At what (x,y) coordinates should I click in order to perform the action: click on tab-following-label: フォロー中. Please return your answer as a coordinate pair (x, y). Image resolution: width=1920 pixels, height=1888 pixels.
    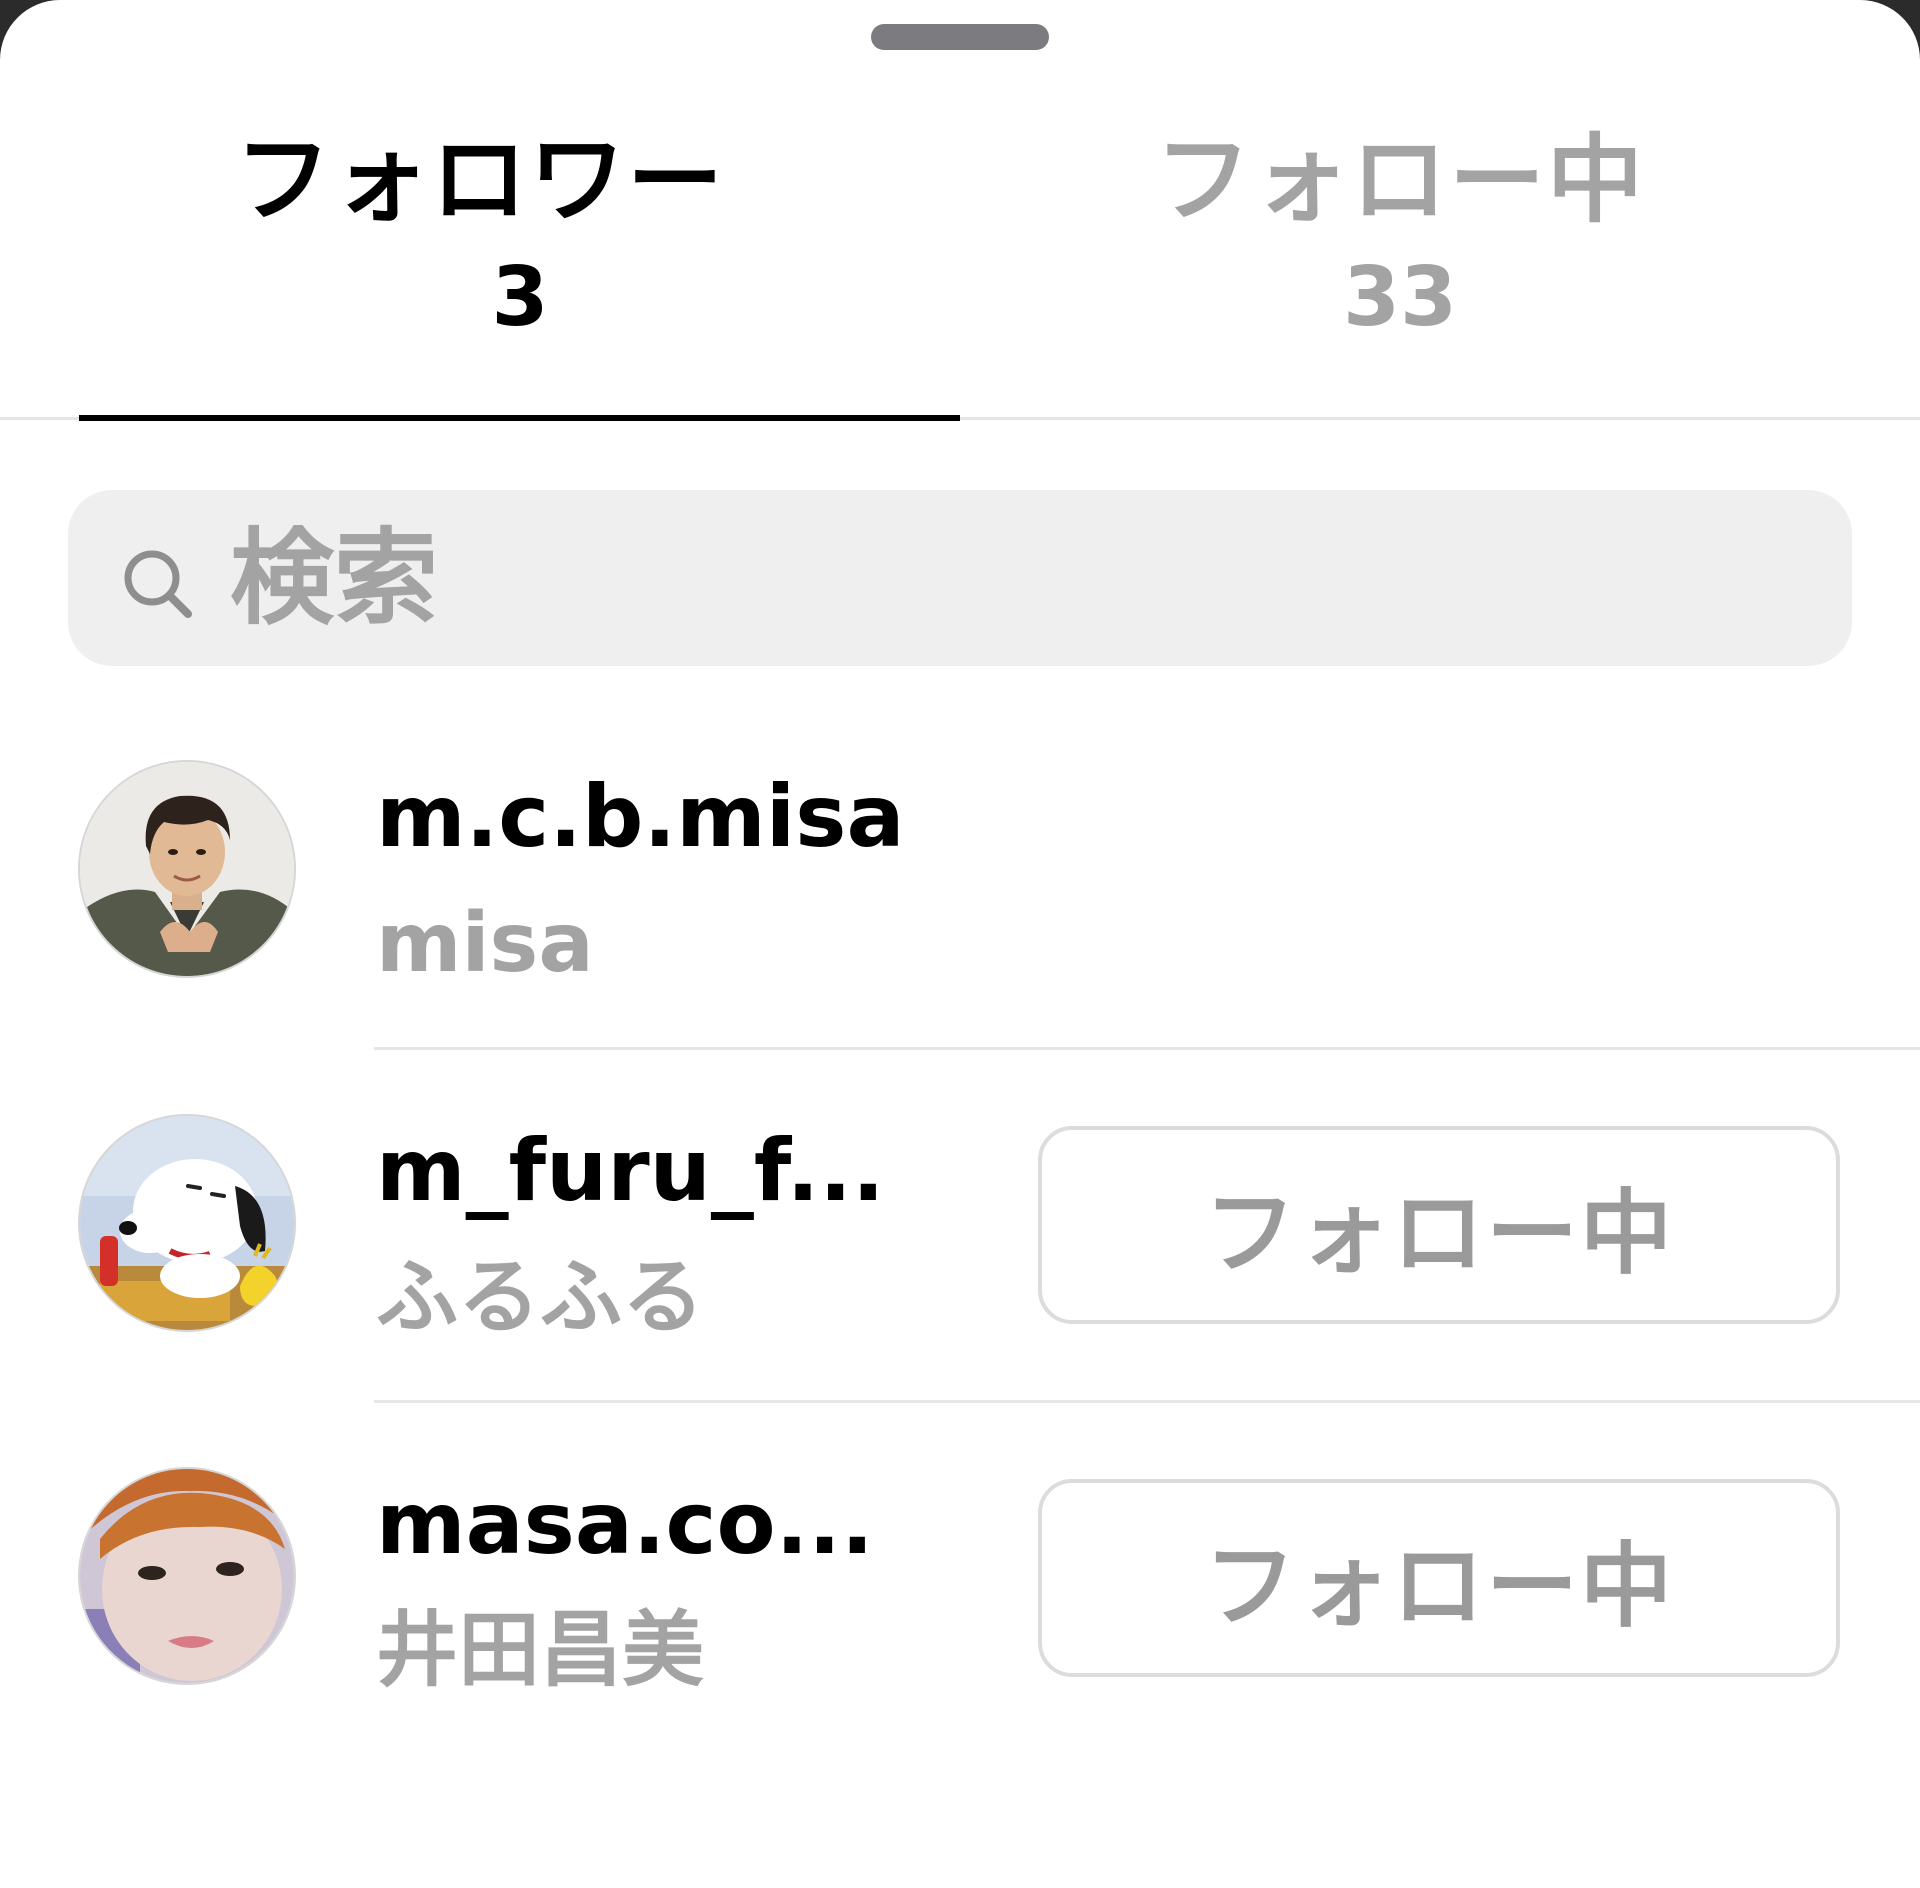
    Looking at the image, I should click on (1400, 180).